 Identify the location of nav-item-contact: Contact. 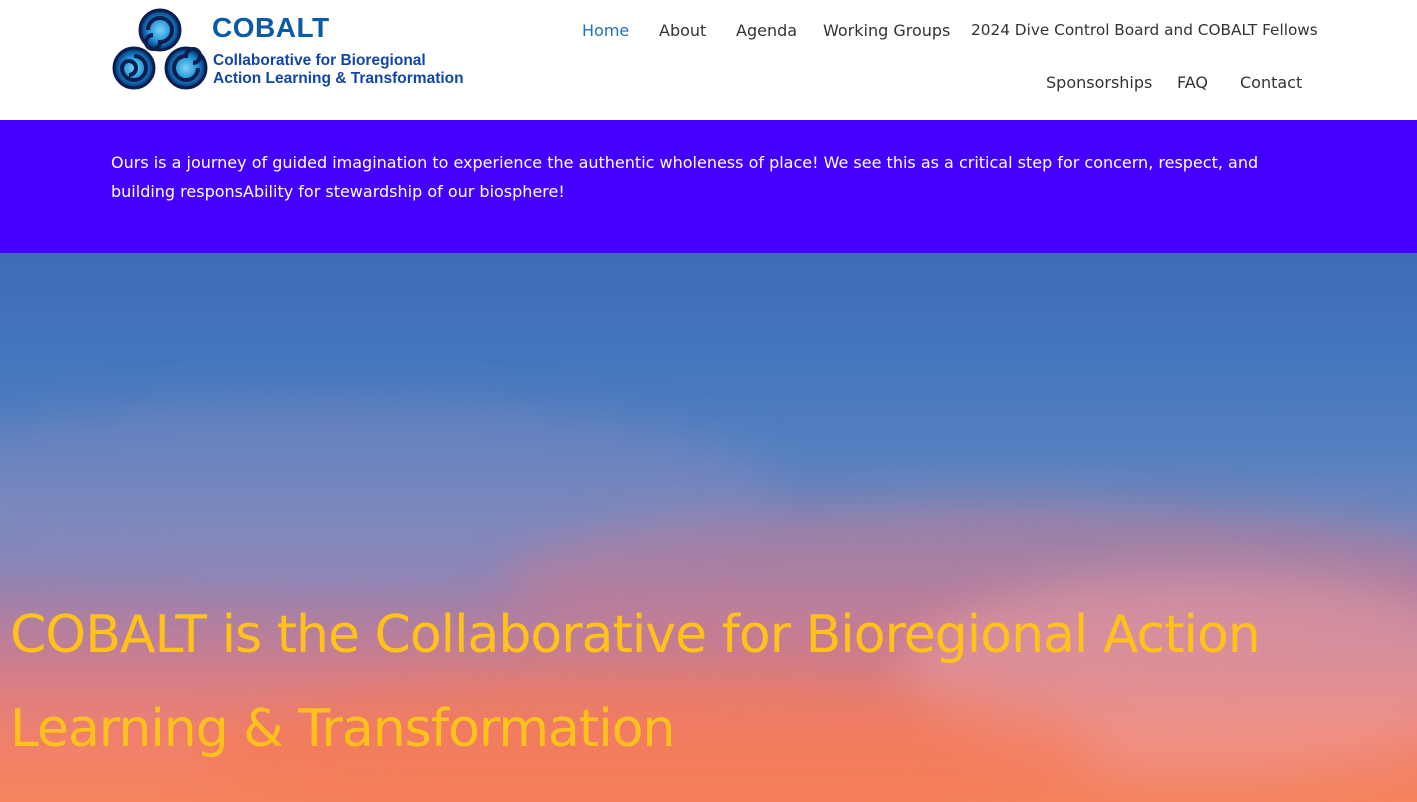
(1271, 83).